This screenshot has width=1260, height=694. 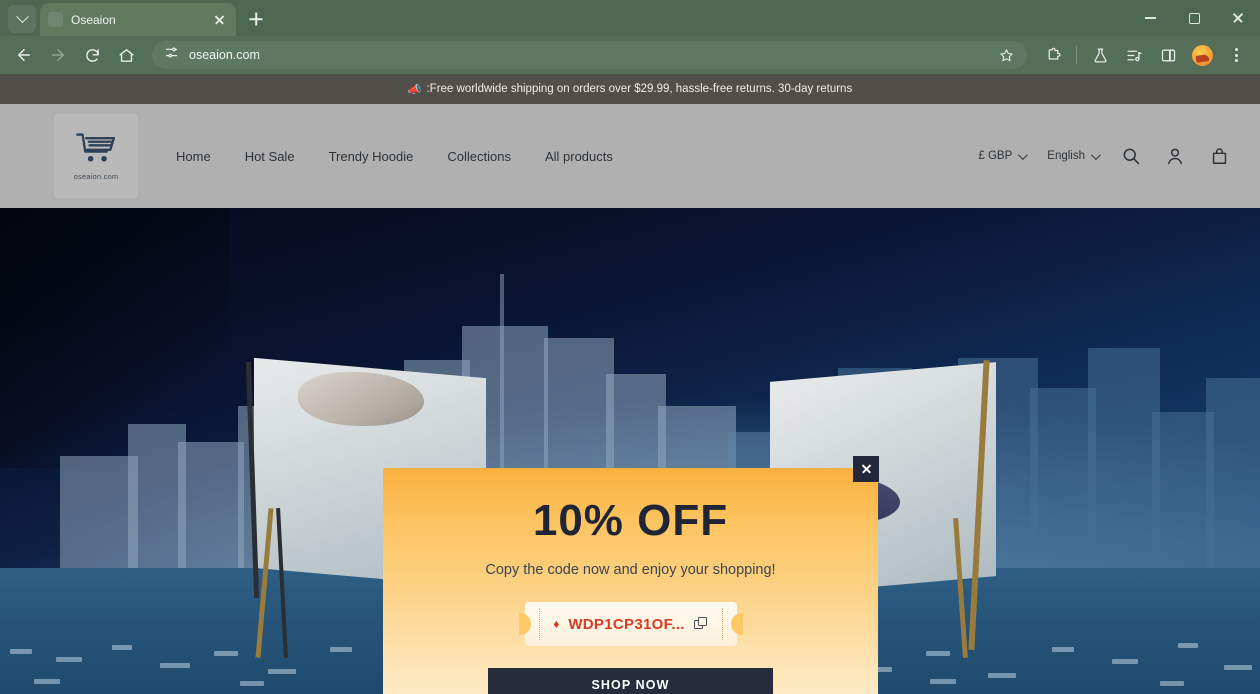 What do you see at coordinates (1131, 156) in the screenshot?
I see `search-icon` at bounding box center [1131, 156].